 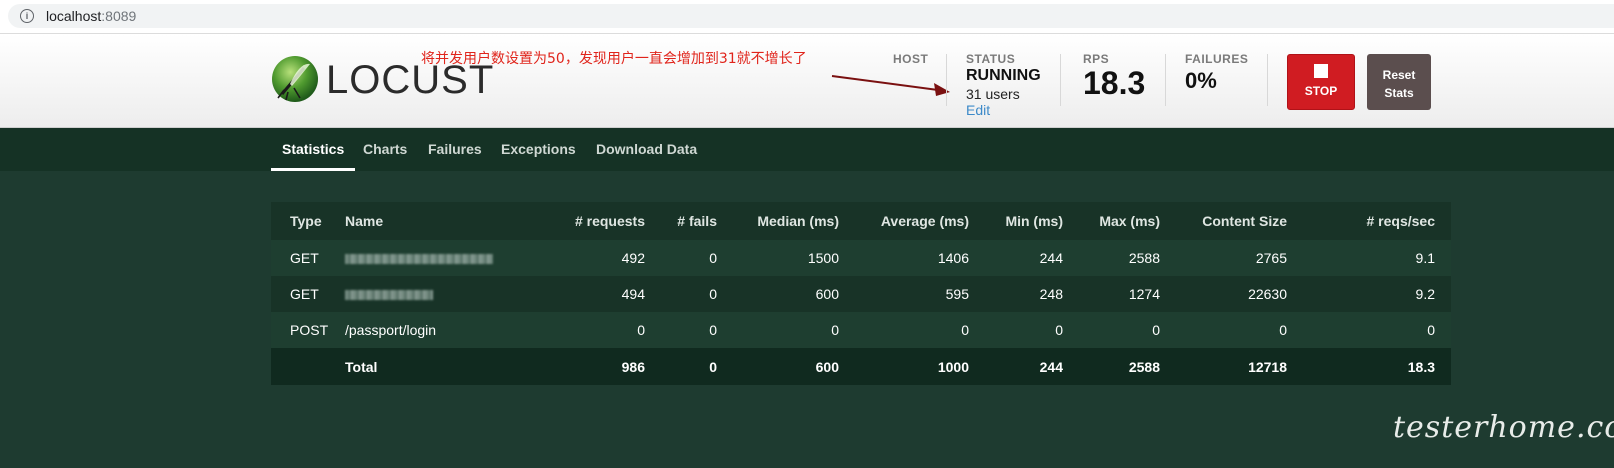 I want to click on failures-stat: FAILURES 0%, so click(x=1216, y=73).